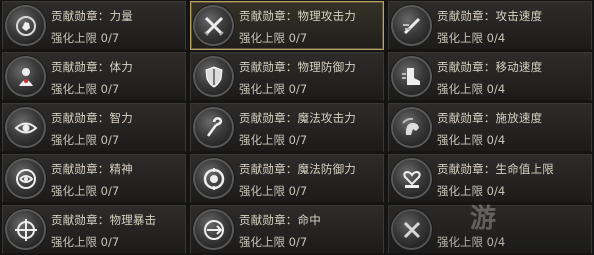 The width and height of the screenshot is (594, 255). What do you see at coordinates (94, 25) in the screenshot?
I see `medal-card-strength: 贡献勋章：力量 强化上限 0/7` at bounding box center [94, 25].